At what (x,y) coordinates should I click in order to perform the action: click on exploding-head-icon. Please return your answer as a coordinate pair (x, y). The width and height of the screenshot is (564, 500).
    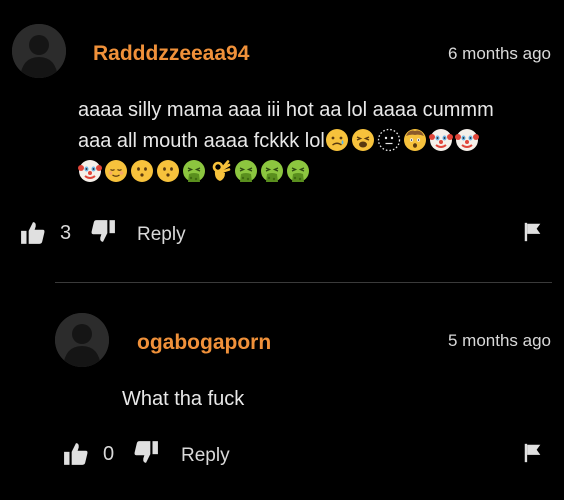
    Looking at the image, I should click on (414, 140).